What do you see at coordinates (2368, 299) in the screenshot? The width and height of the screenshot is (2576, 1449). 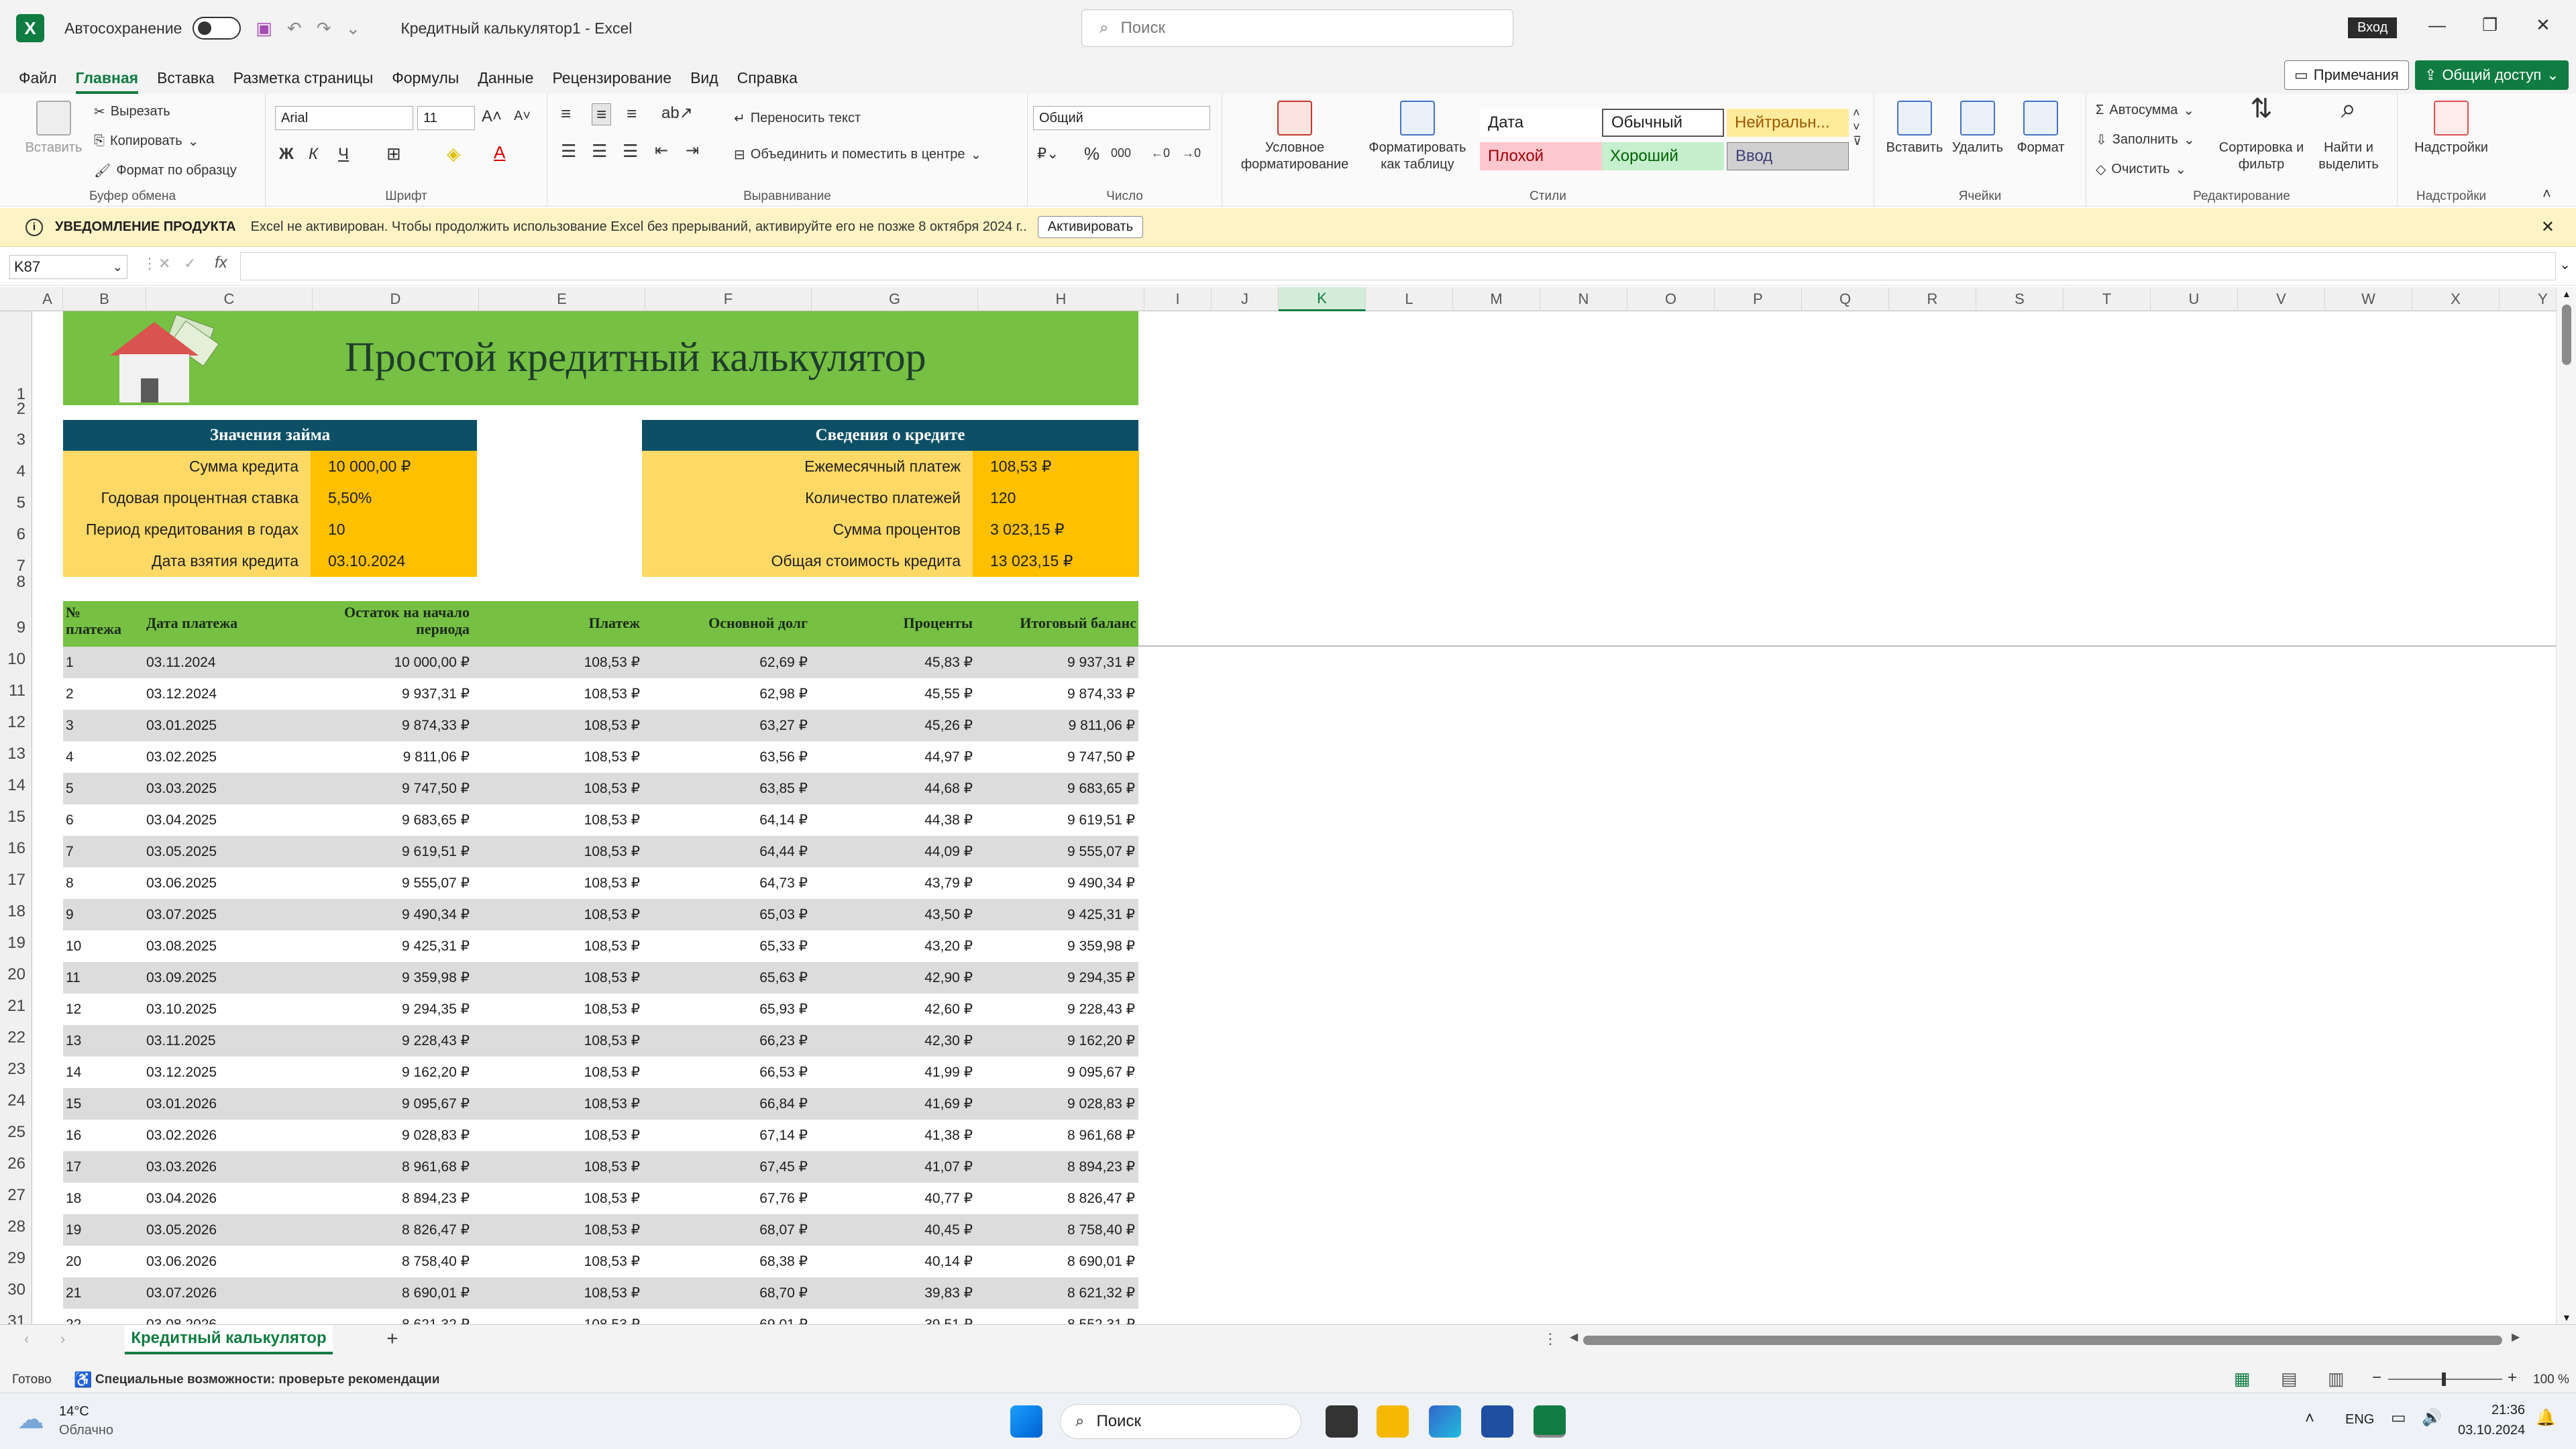 I see `column-header-w: W` at bounding box center [2368, 299].